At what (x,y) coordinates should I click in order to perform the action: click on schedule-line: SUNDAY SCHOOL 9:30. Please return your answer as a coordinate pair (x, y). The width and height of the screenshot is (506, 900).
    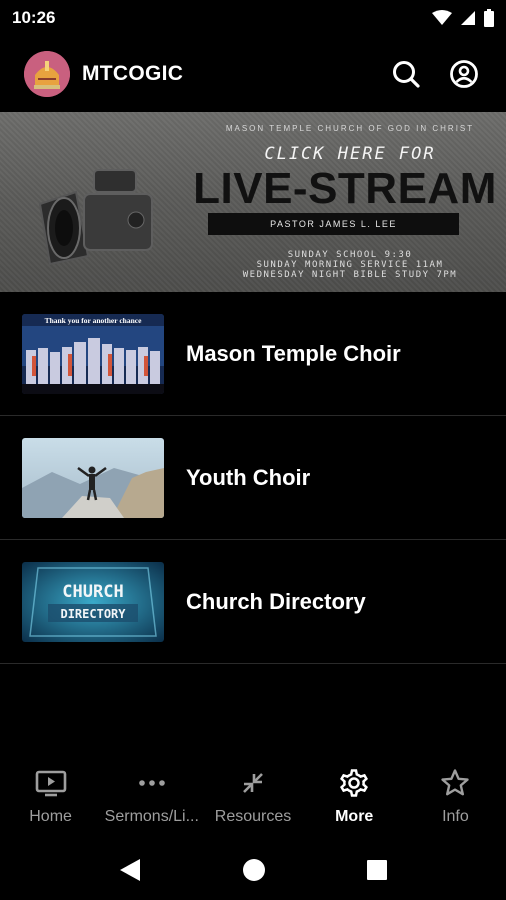
    Looking at the image, I should click on (350, 255).